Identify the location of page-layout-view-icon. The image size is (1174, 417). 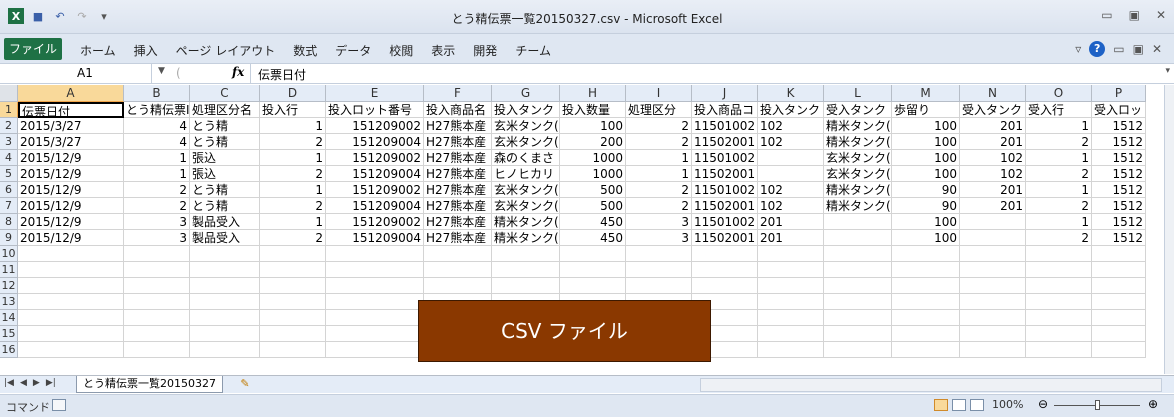
(959, 405).